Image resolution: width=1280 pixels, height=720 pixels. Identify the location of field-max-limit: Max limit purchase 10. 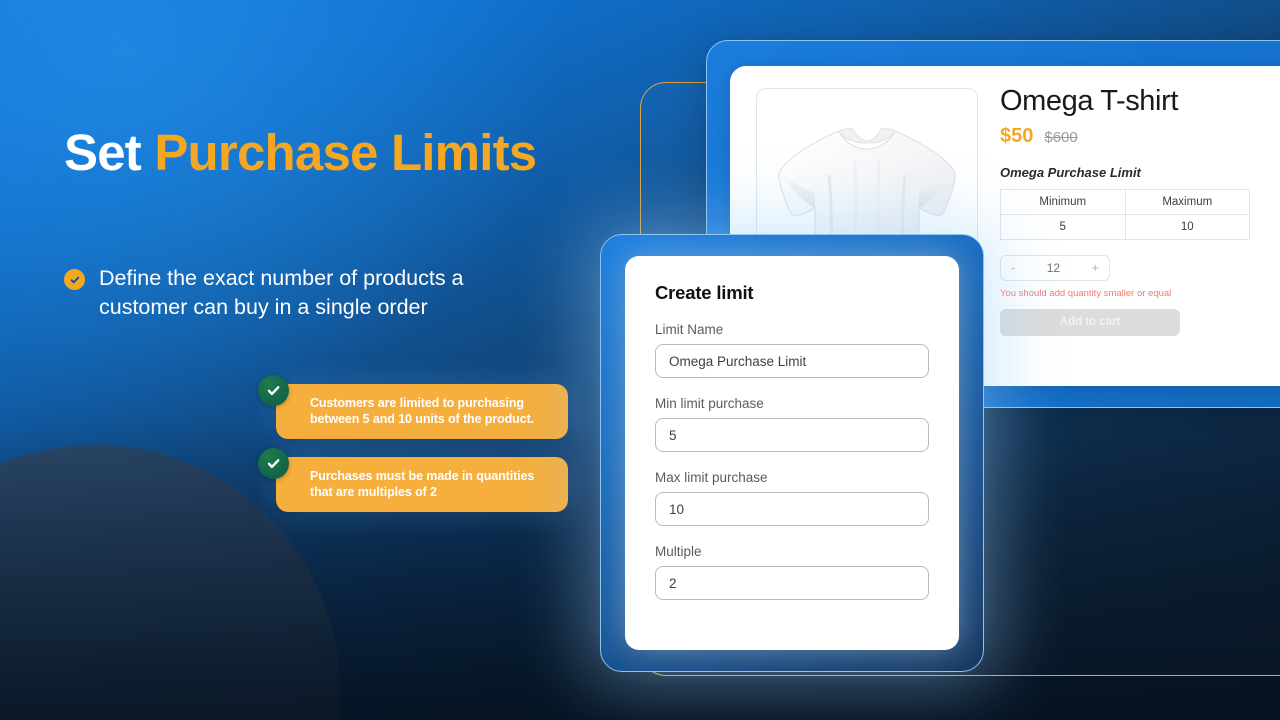
(792, 498).